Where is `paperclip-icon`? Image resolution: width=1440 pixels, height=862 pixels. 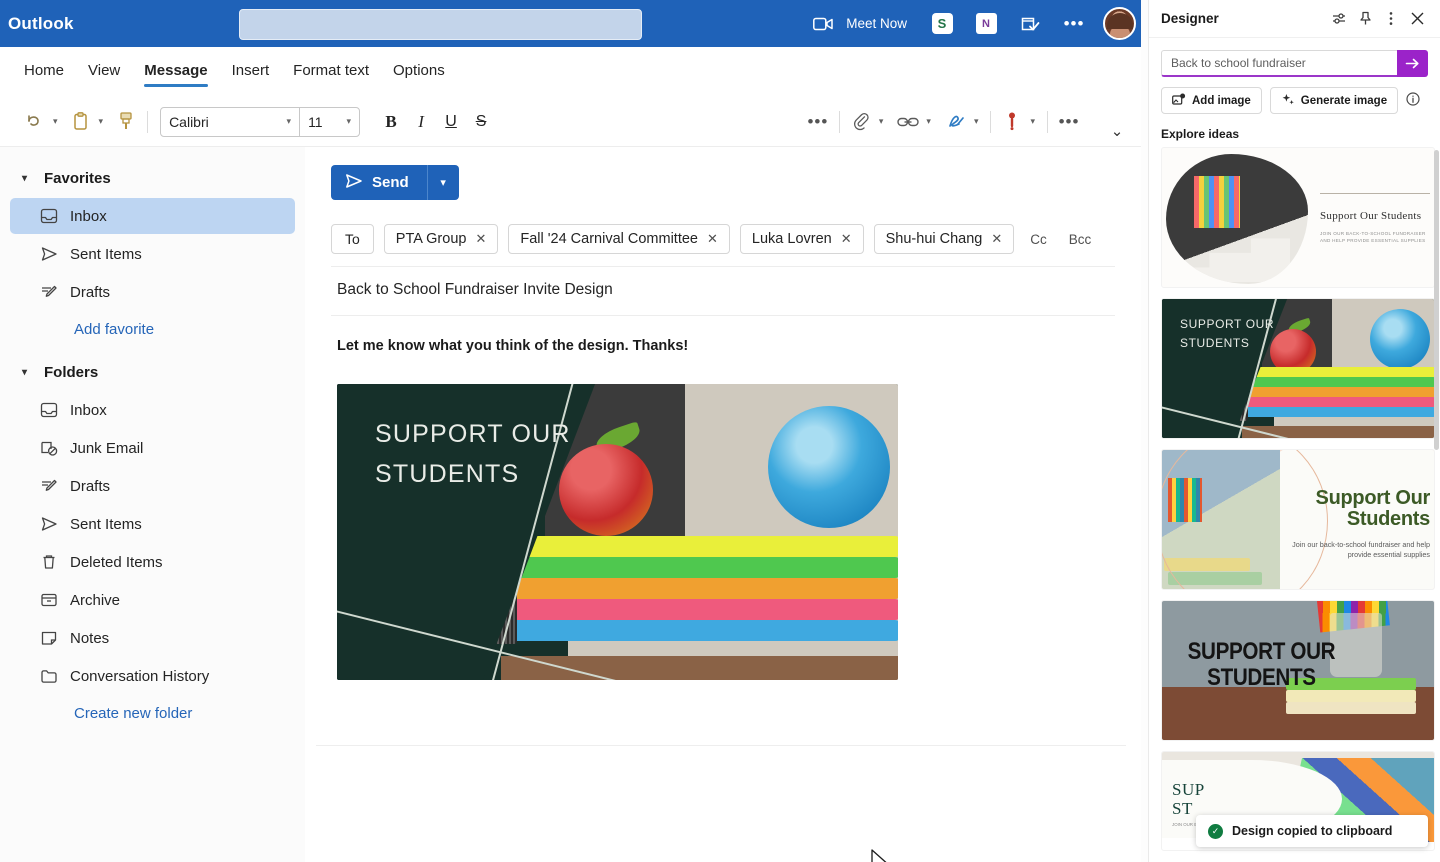
paperclip-icon is located at coordinates (861, 122).